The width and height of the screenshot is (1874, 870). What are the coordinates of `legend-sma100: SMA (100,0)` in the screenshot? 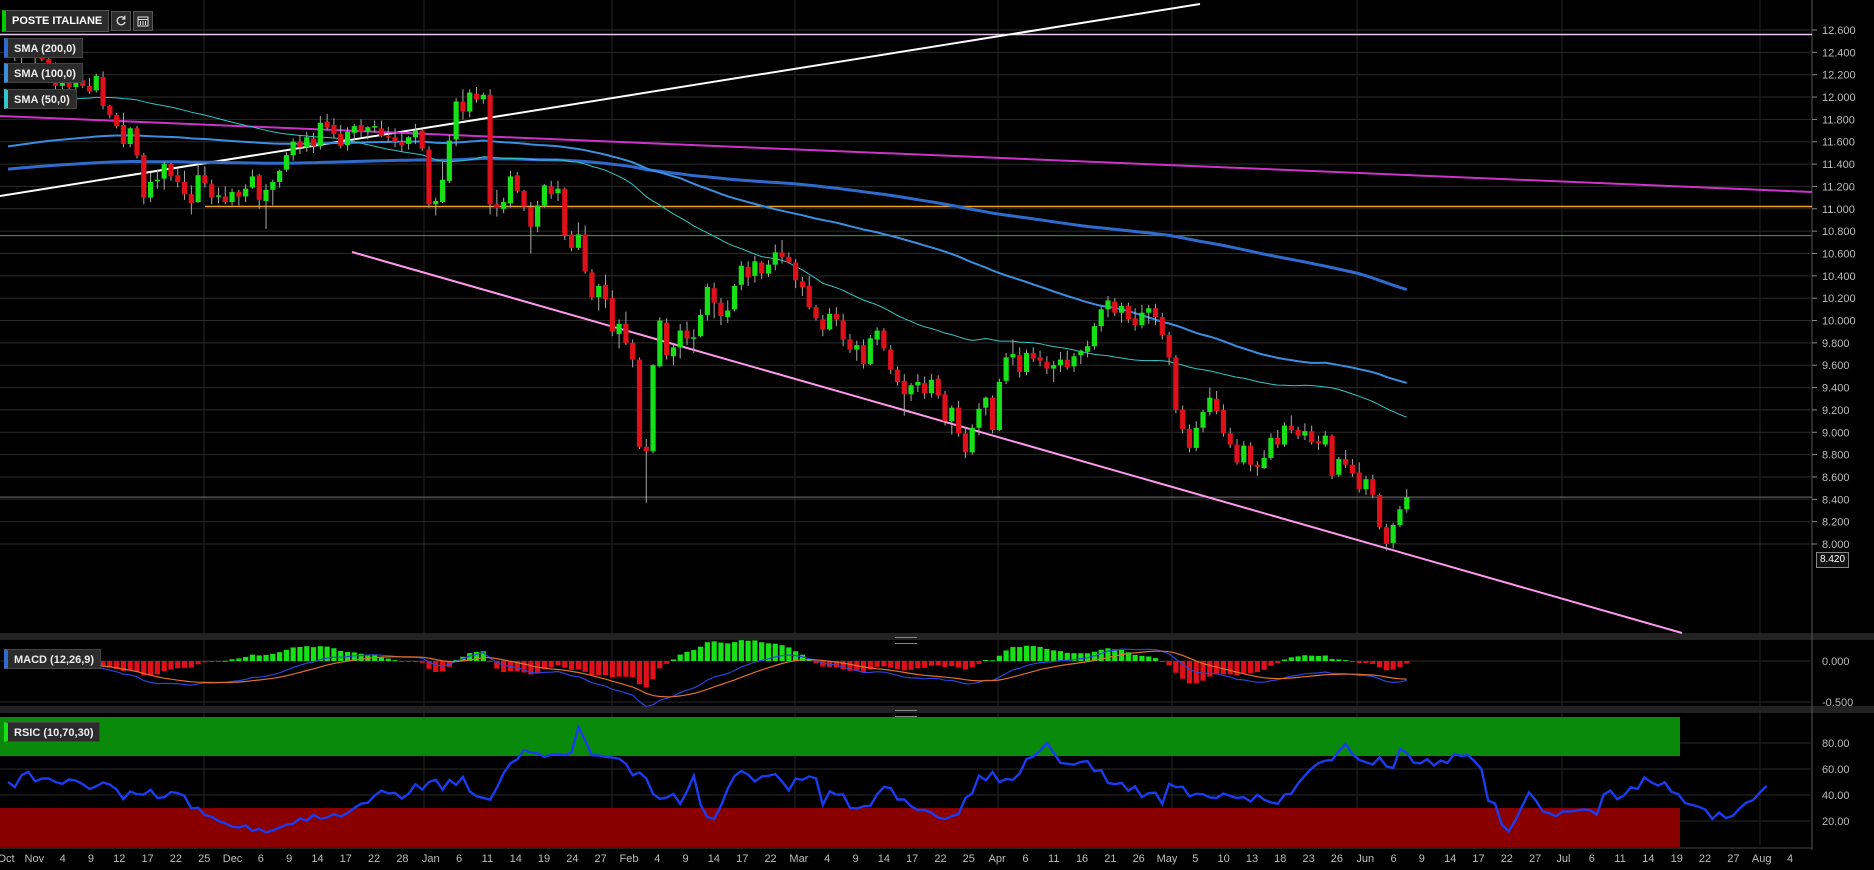 It's located at (43, 73).